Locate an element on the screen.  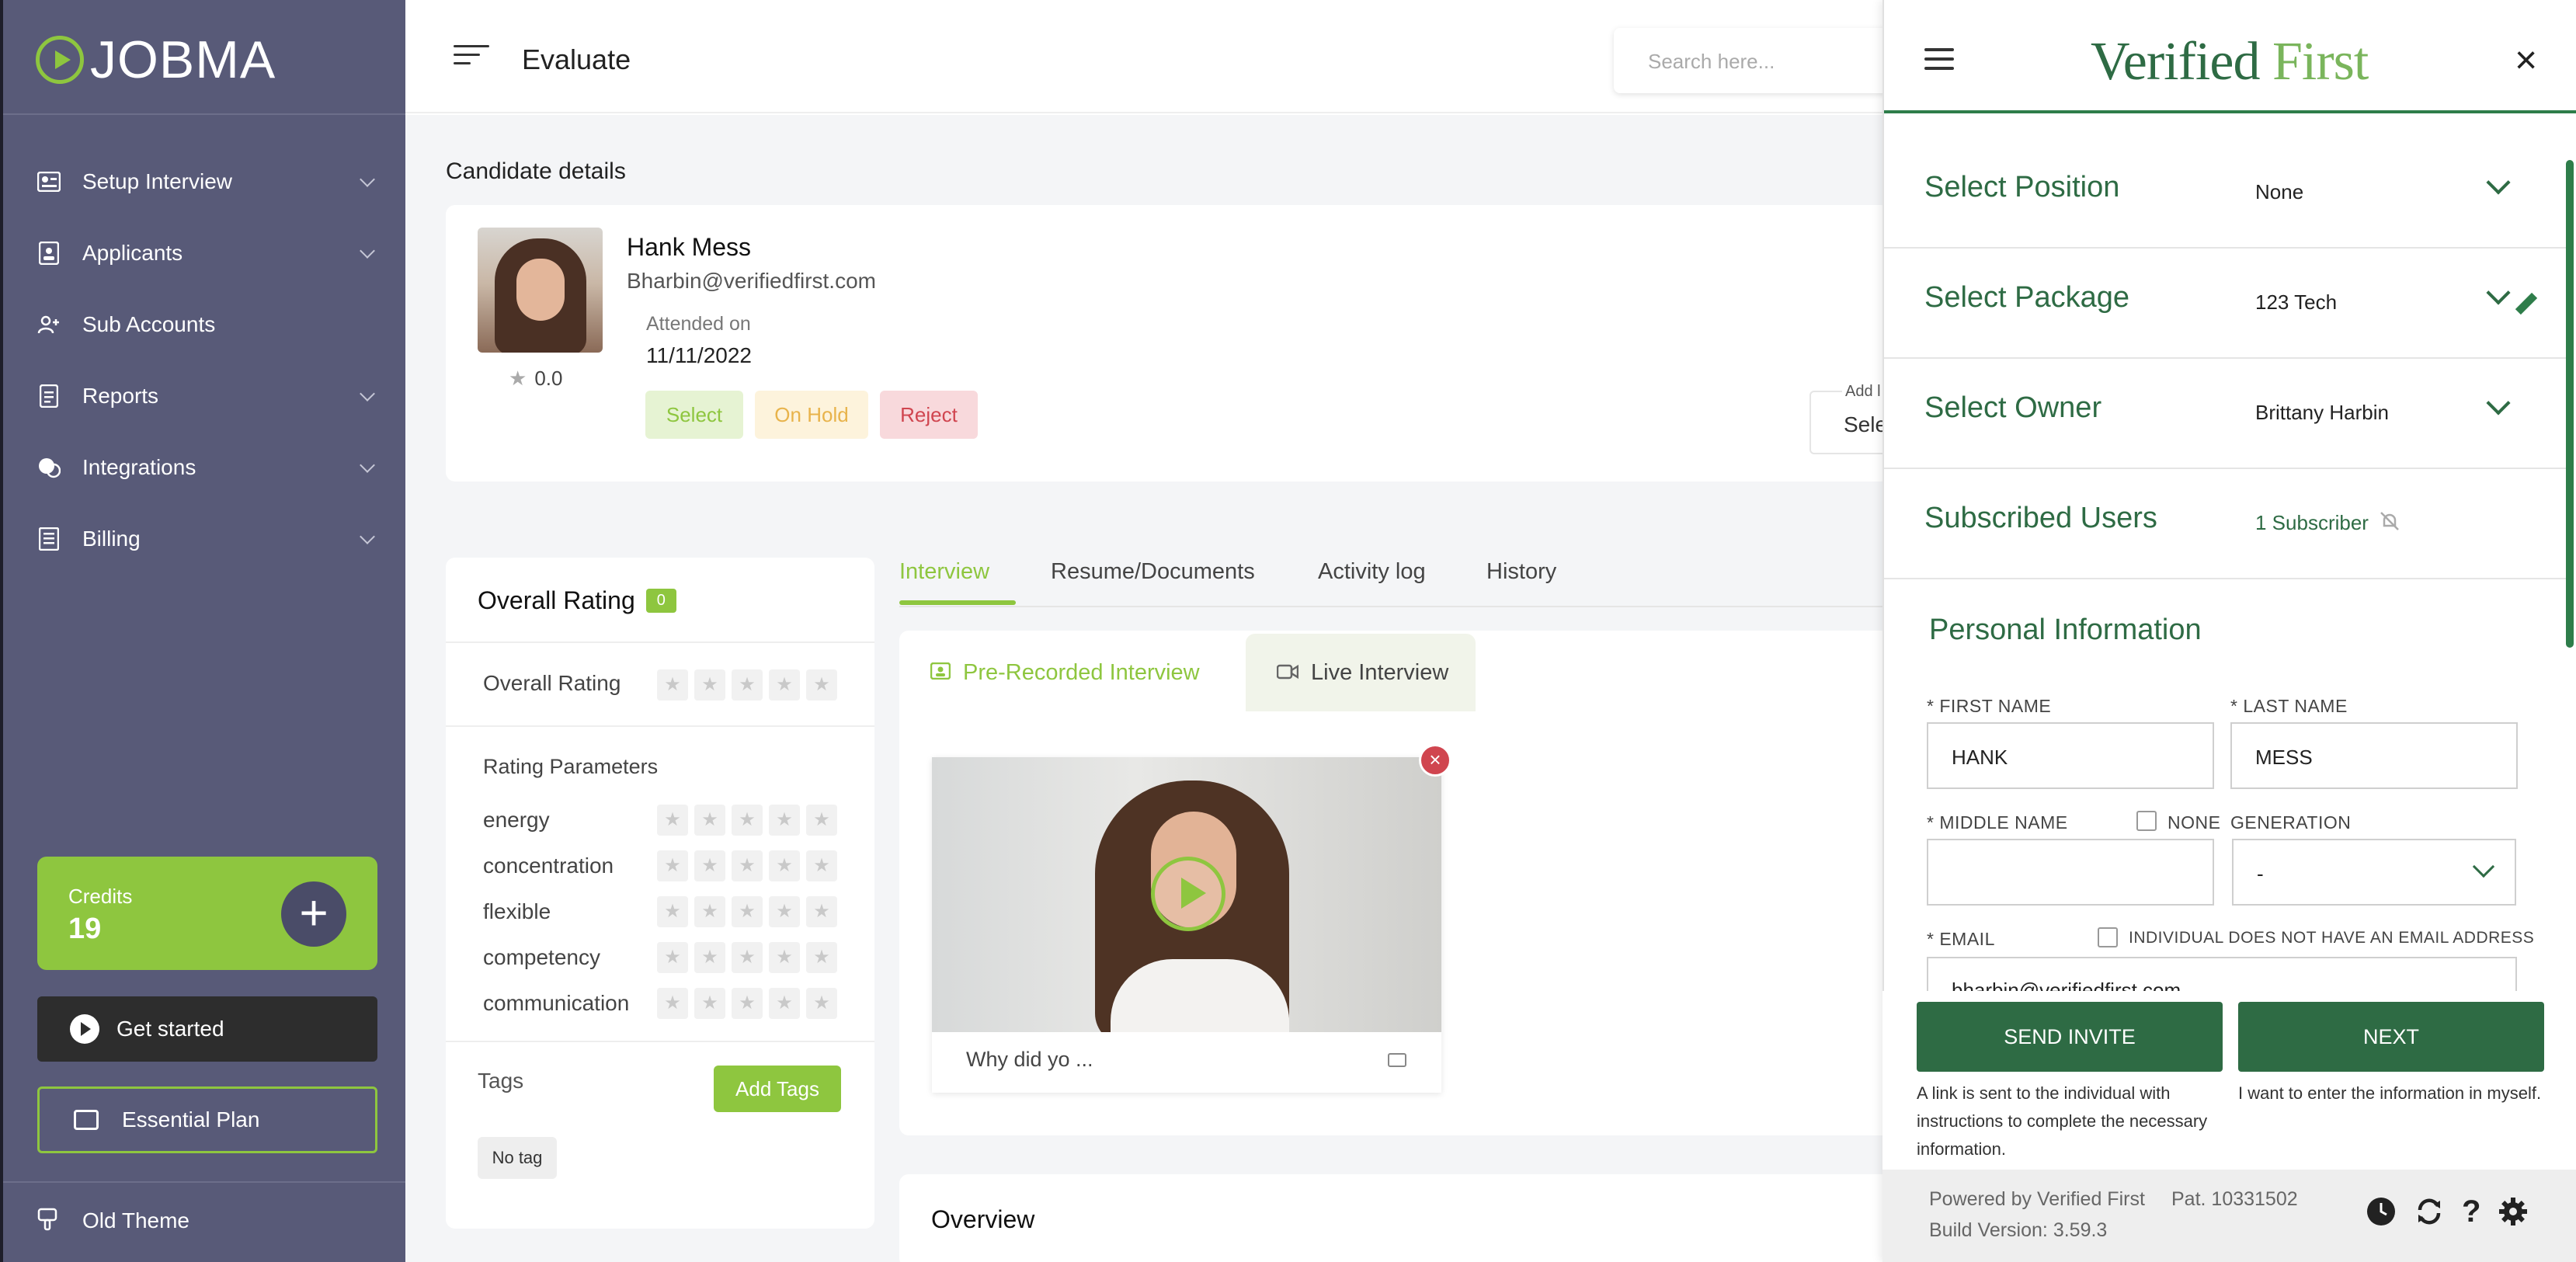
essential-plan-button: Essential Plan is located at coordinates (207, 1119).